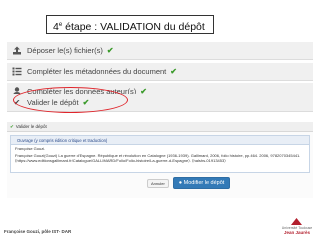  What do you see at coordinates (158, 183) in the screenshot?
I see `cancel-button: Annuler` at bounding box center [158, 183].